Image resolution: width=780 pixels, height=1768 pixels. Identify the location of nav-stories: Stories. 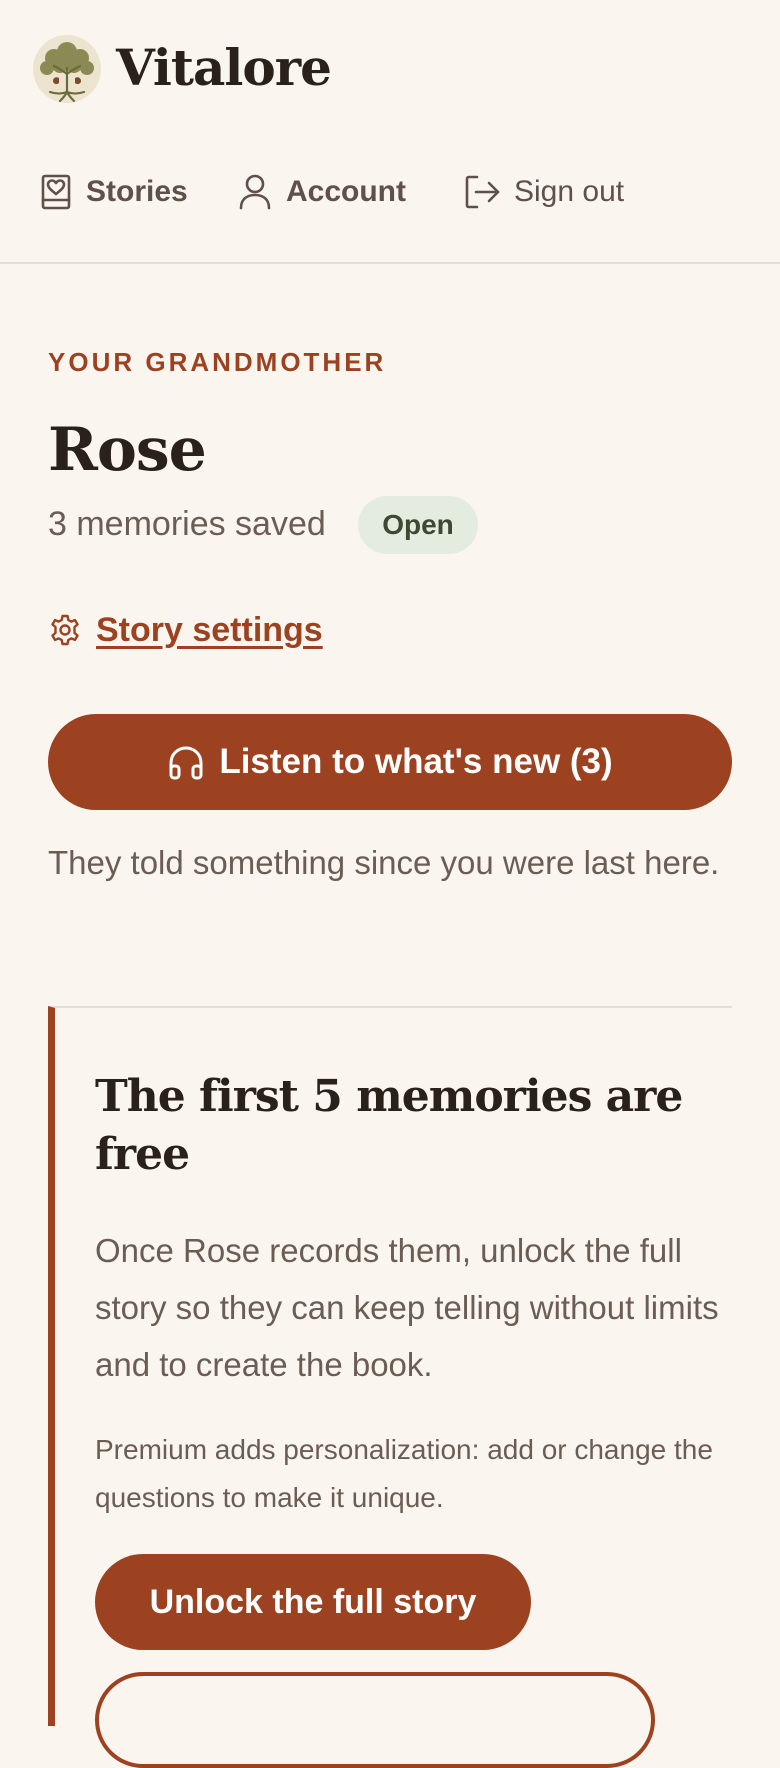
(114, 192).